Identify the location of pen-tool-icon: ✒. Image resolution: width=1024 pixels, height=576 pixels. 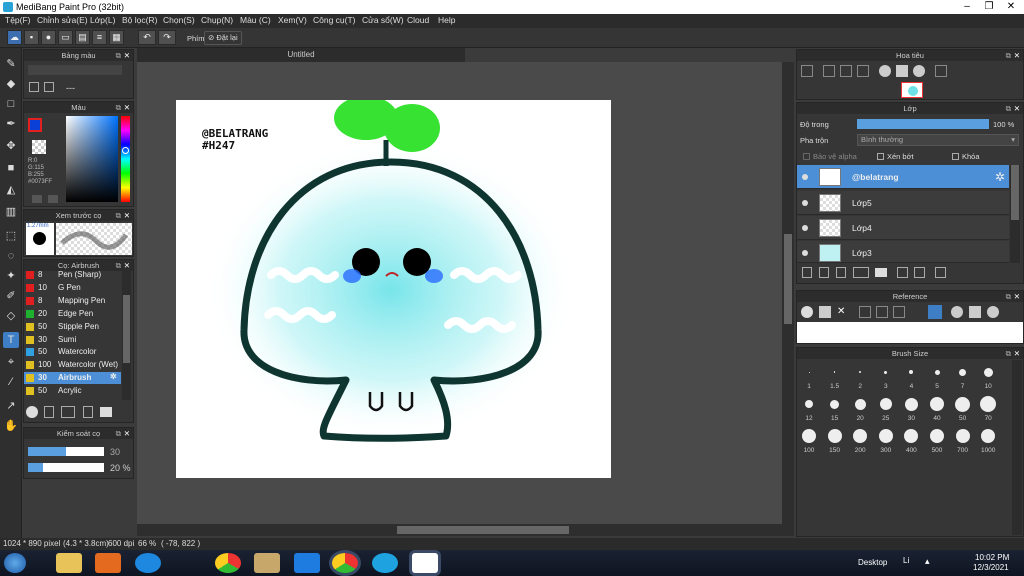
(11, 124).